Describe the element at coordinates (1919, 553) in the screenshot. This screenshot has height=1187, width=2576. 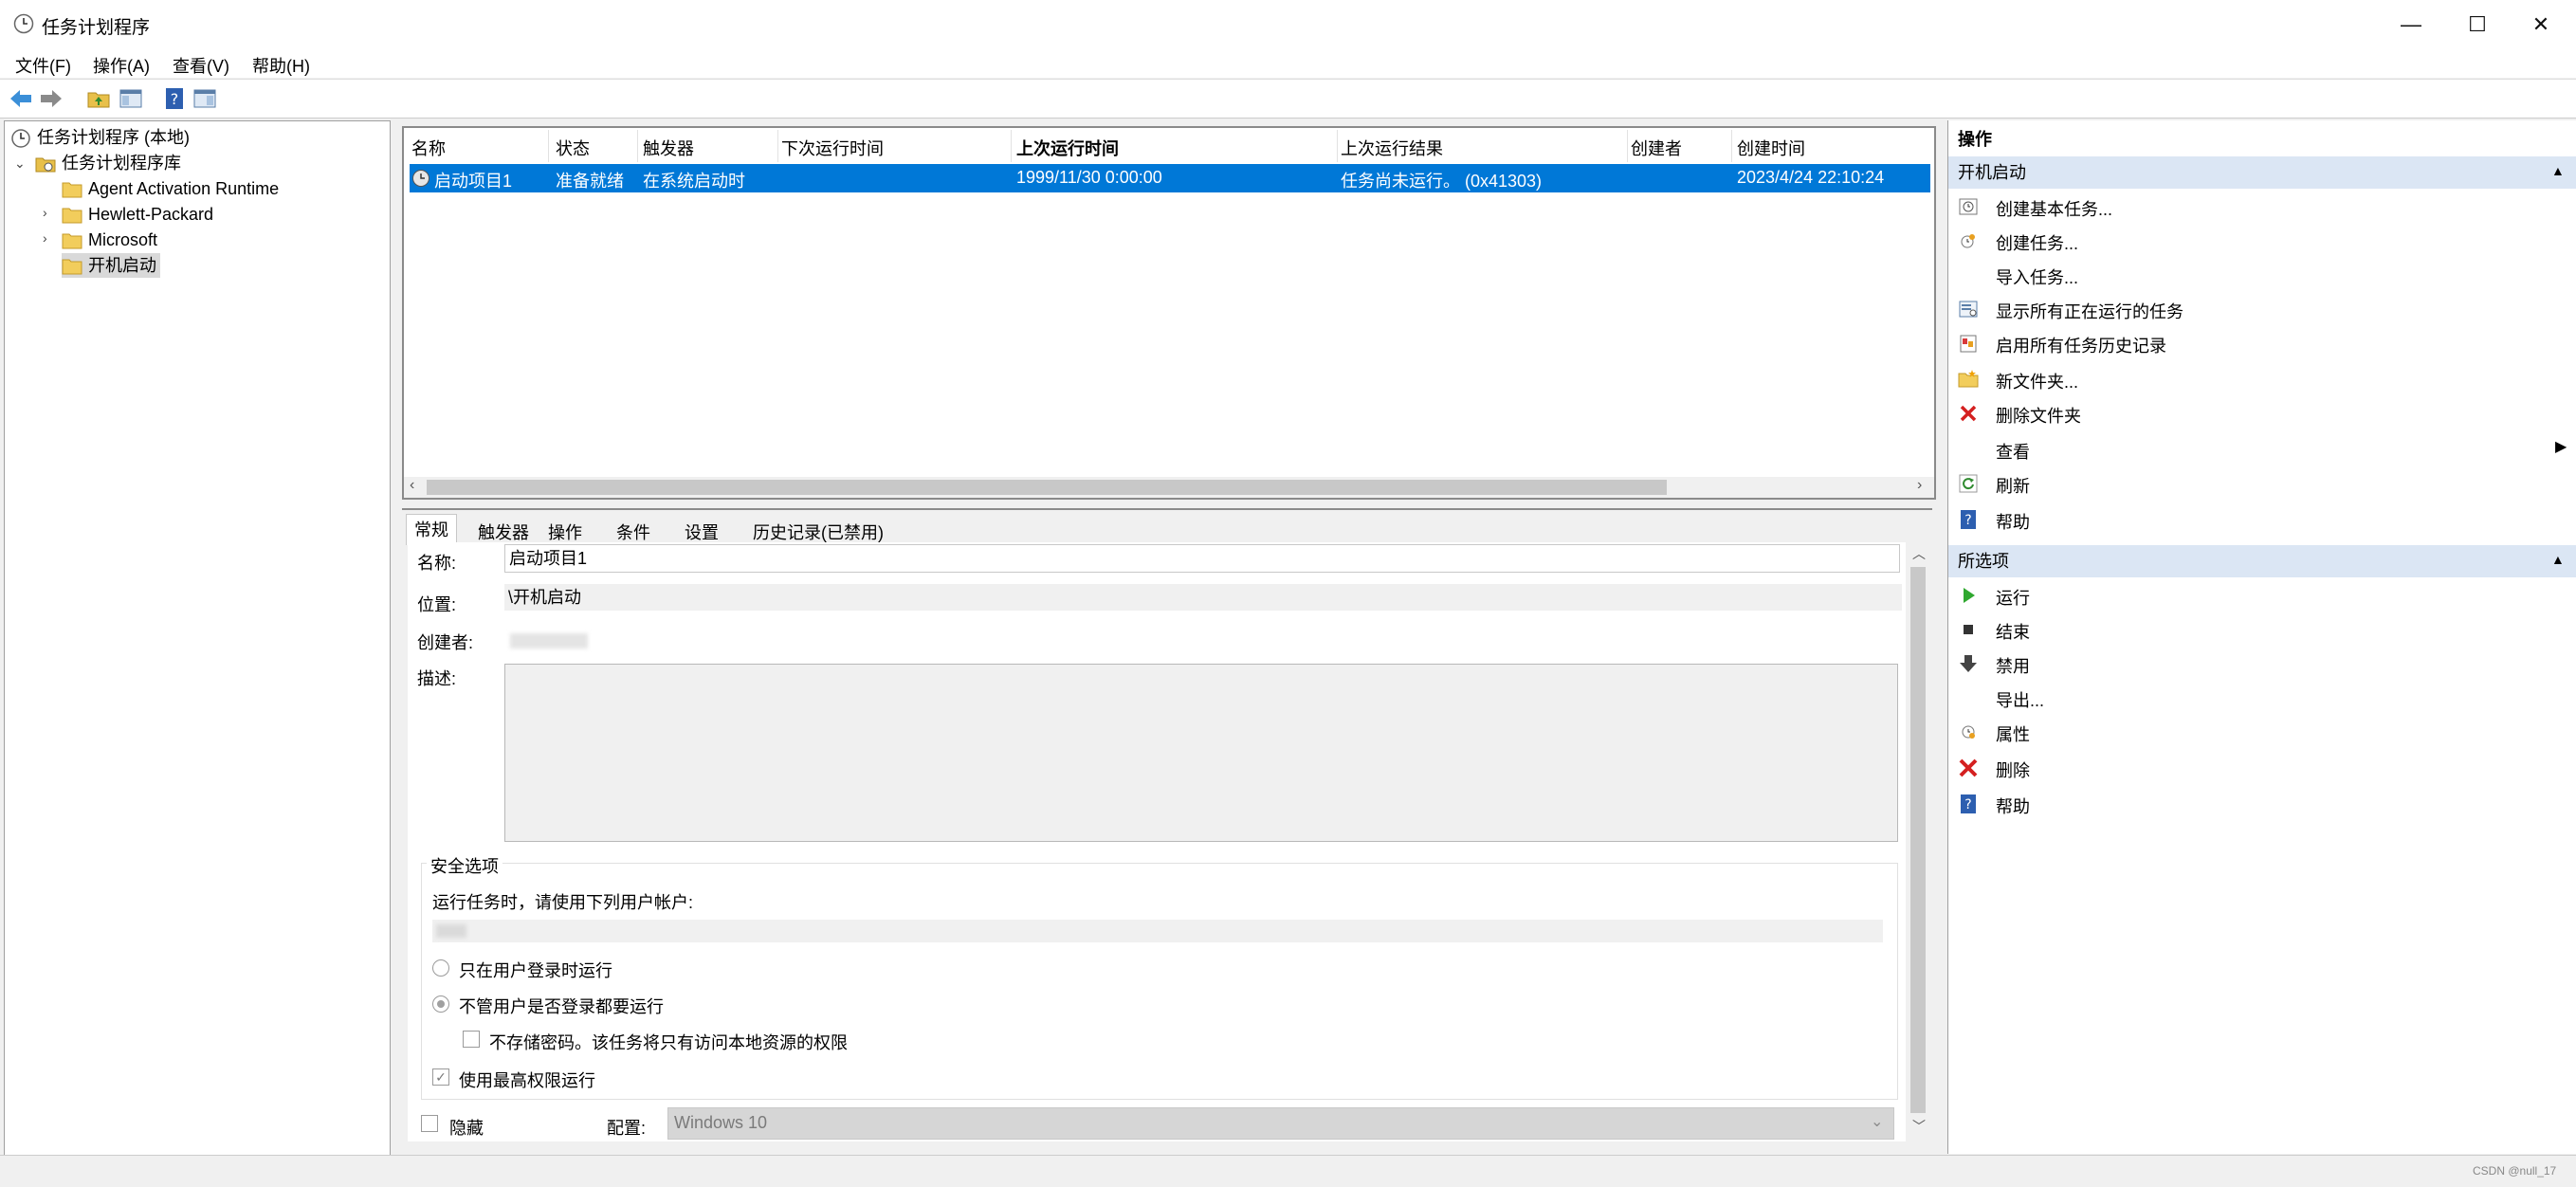
I see `scroll-up-icon: ︿` at that location.